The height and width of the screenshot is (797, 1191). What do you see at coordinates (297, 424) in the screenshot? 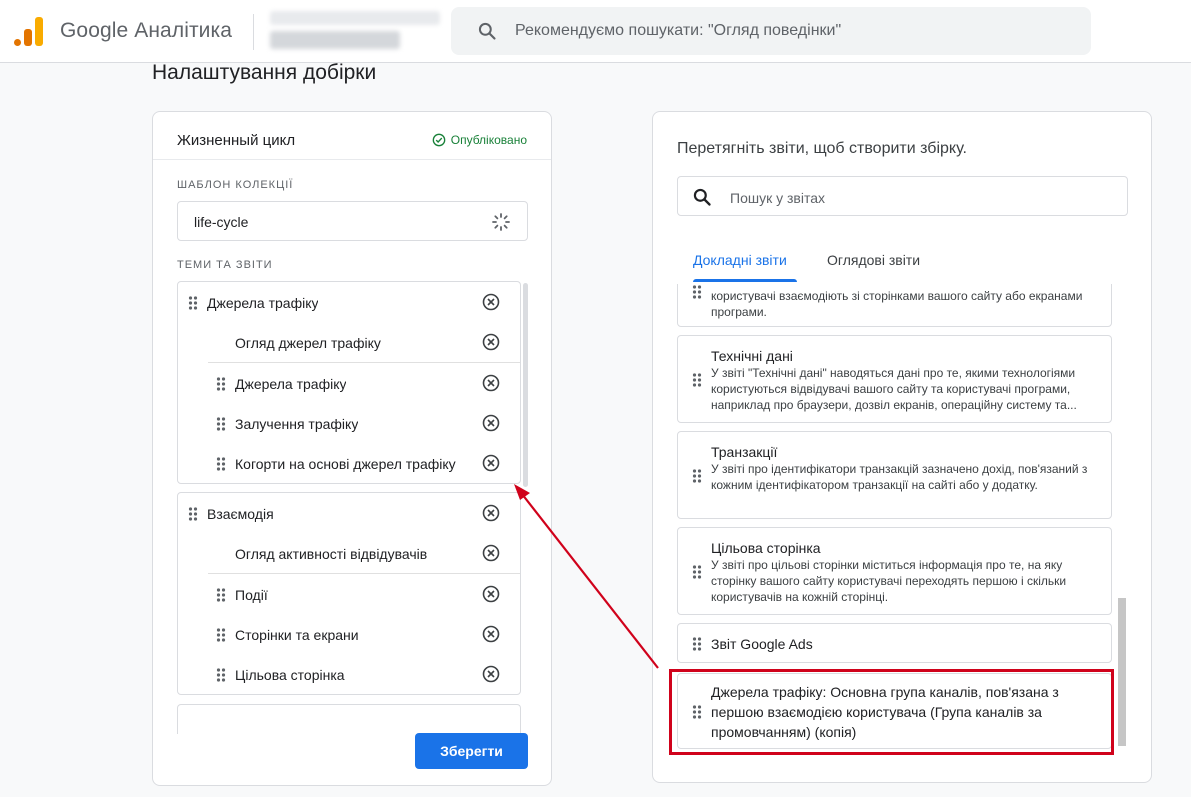
I see `report-label: Залучення трафіку` at bounding box center [297, 424].